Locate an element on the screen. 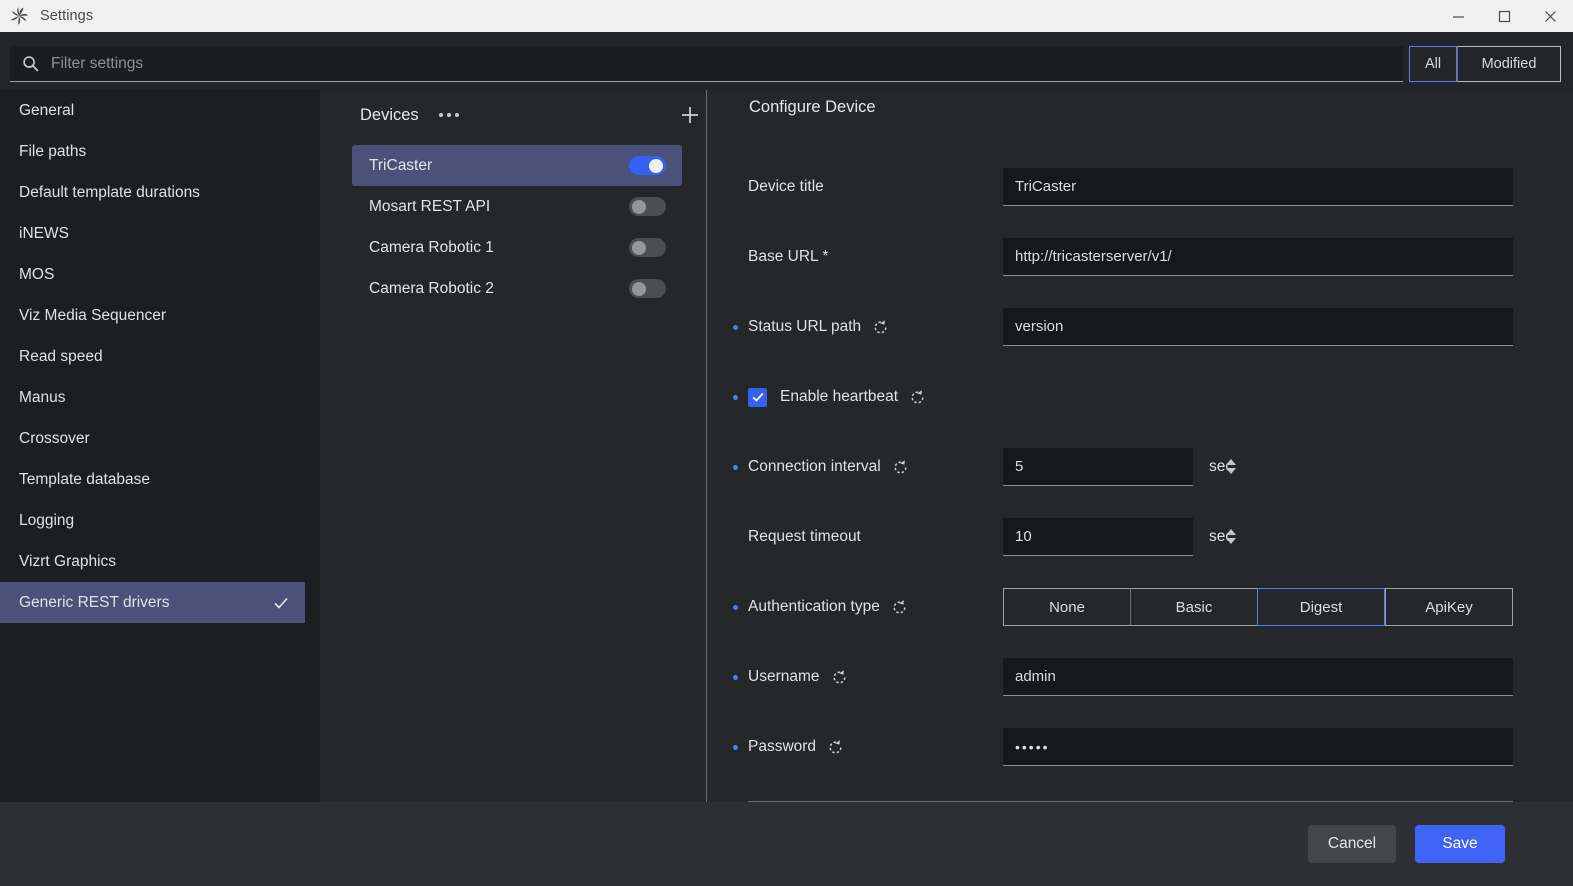  device-name: Camera Robotic 1 is located at coordinates (431, 247).